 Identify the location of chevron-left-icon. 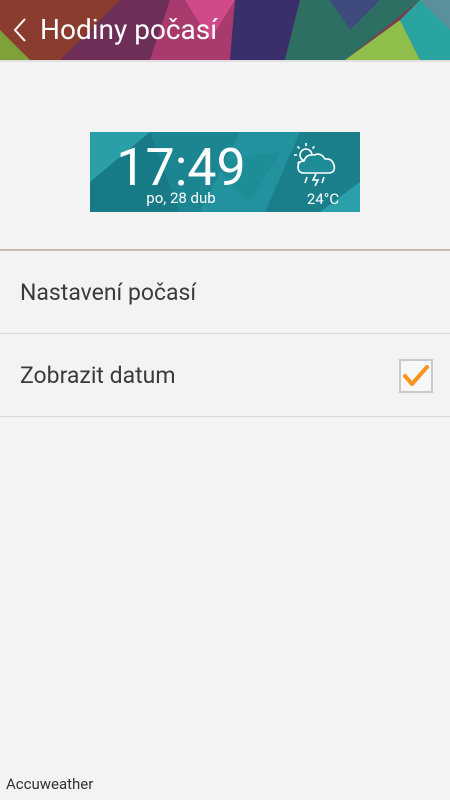
(19, 30).